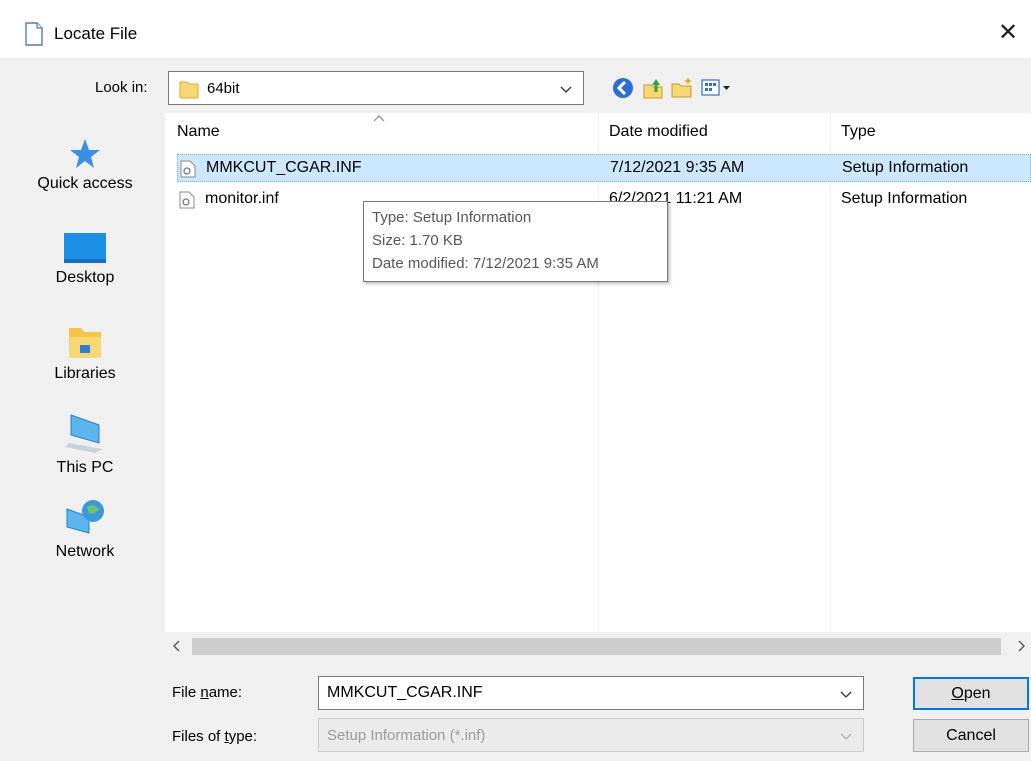 The width and height of the screenshot is (1031, 761). Describe the element at coordinates (452, 217) in the screenshot. I see `tooltip-type: Type: Setup Information` at that location.